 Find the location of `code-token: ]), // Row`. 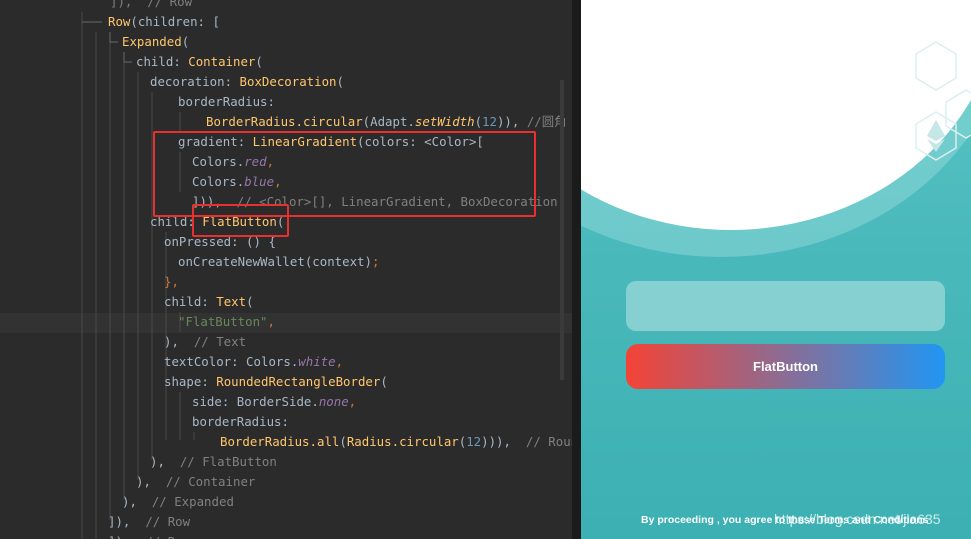

code-token: ]), // Row is located at coordinates (151, 4).